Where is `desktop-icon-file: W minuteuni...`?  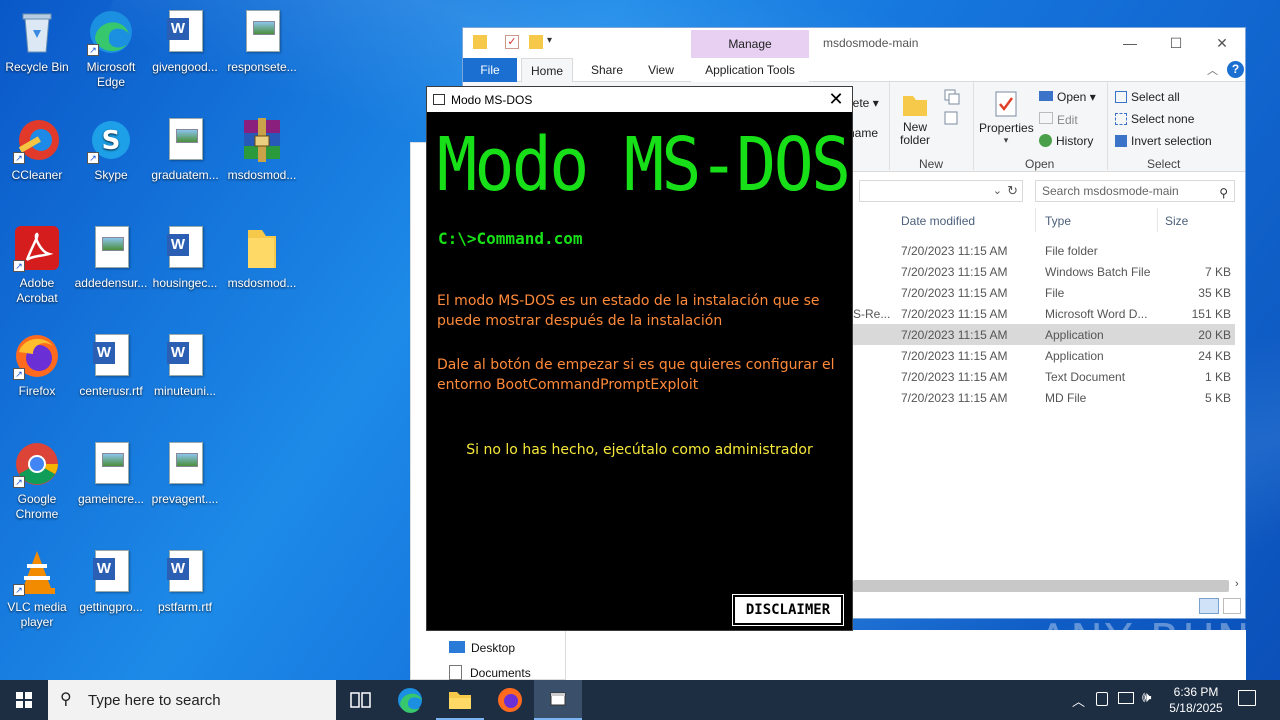
desktop-icon-file: W minuteuni... is located at coordinates (185, 365).